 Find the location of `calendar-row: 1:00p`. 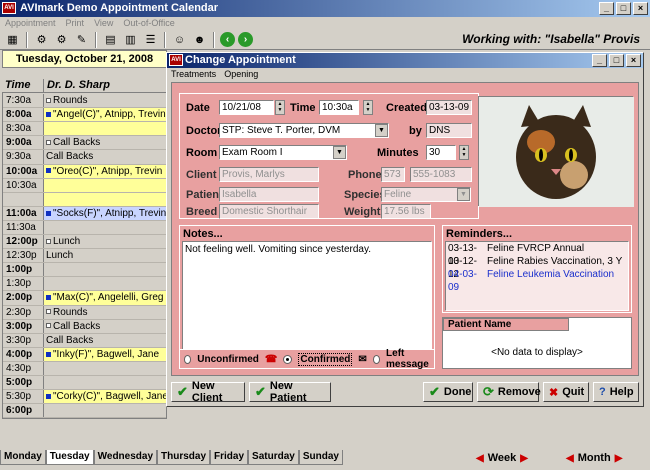

calendar-row: 1:00p is located at coordinates (84, 270).